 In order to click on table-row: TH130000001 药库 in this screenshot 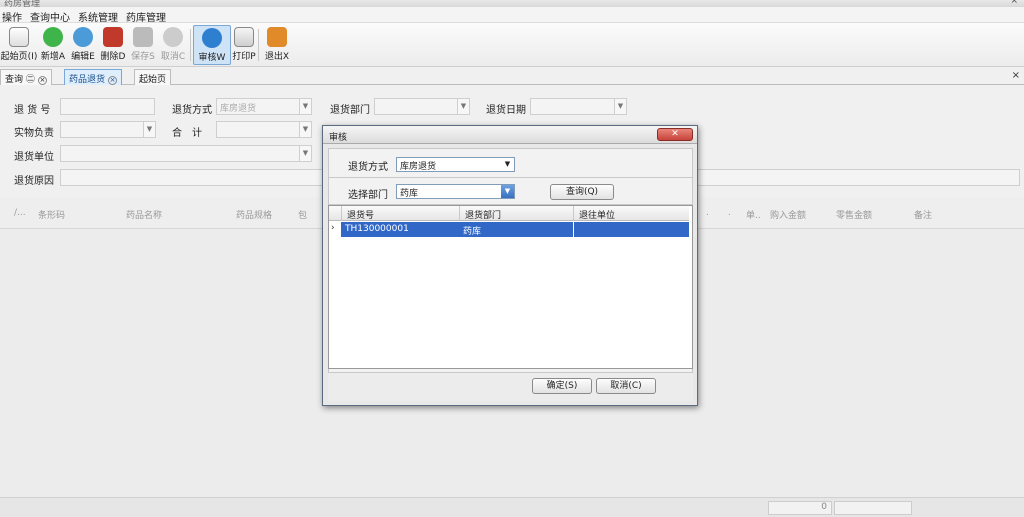, I will do `click(515, 229)`.